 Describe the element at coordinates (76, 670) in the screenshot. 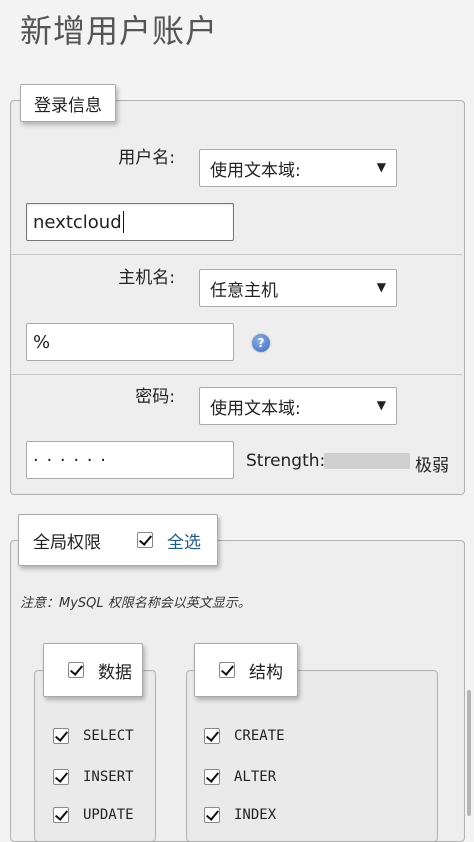

I see `data-group-checkbox` at that location.